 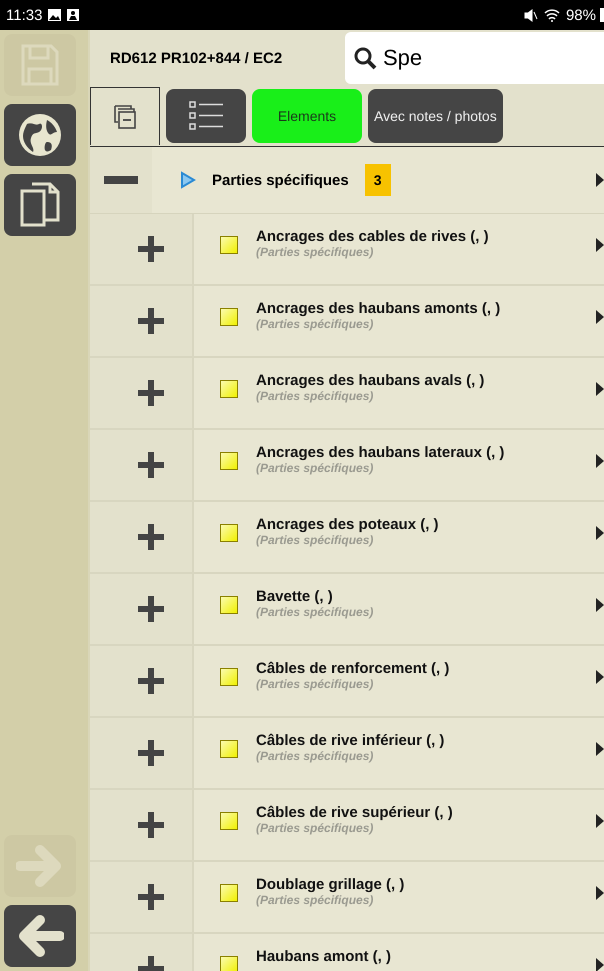 What do you see at coordinates (398, 897) in the screenshot?
I see `list-item: Doublage grillage (, ) (Parties spécifiques)` at bounding box center [398, 897].